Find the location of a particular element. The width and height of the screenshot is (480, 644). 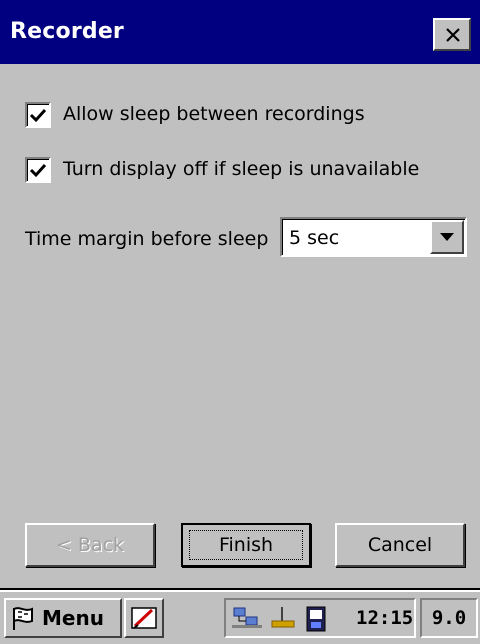

system-tray: 12:15 is located at coordinates (320, 618).